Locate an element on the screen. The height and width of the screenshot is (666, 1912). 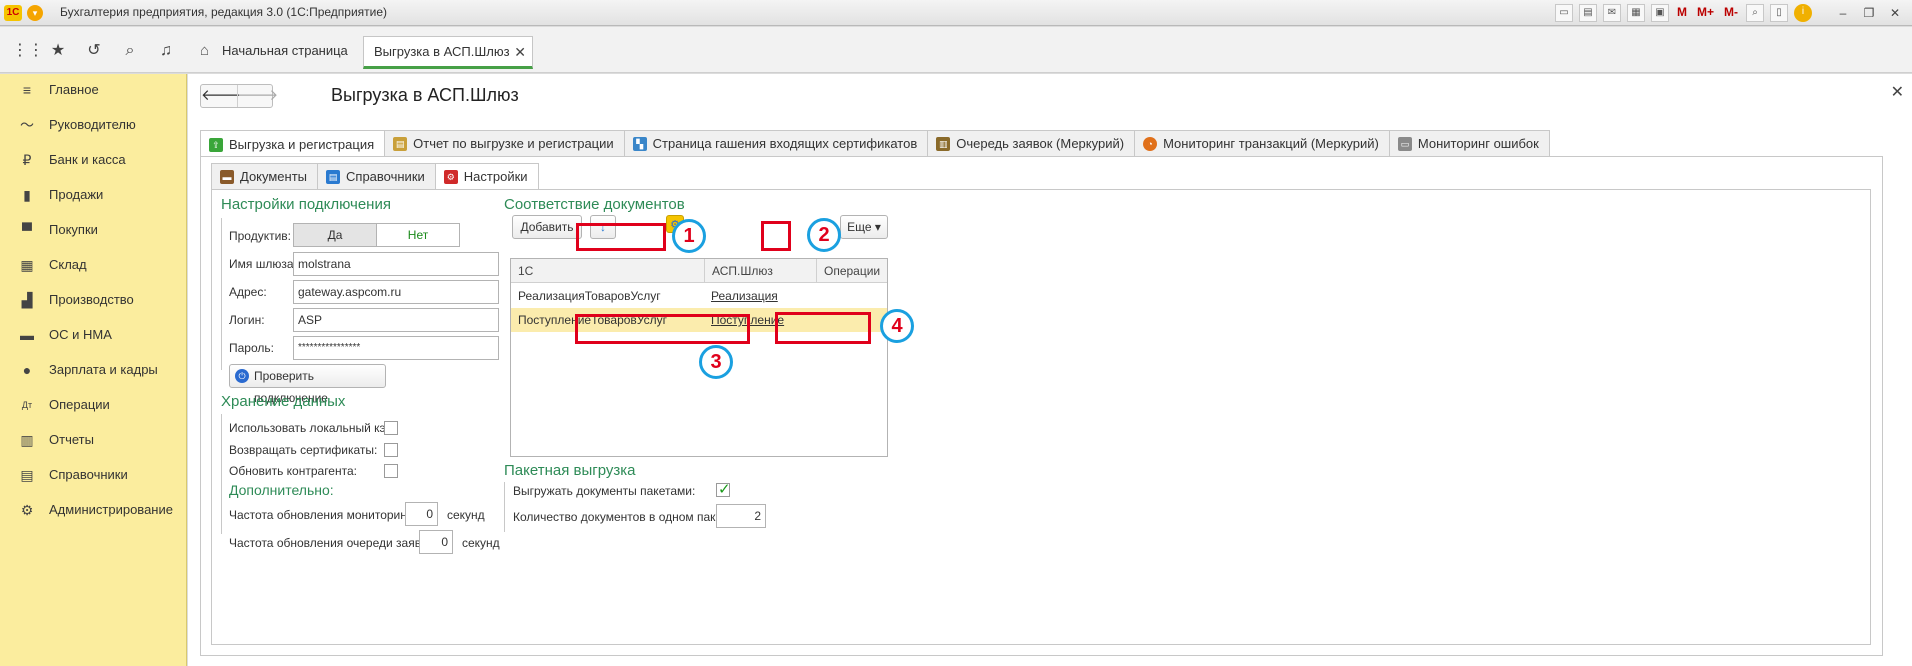
search-icon: ⌕ is located at coordinates (130, 51).